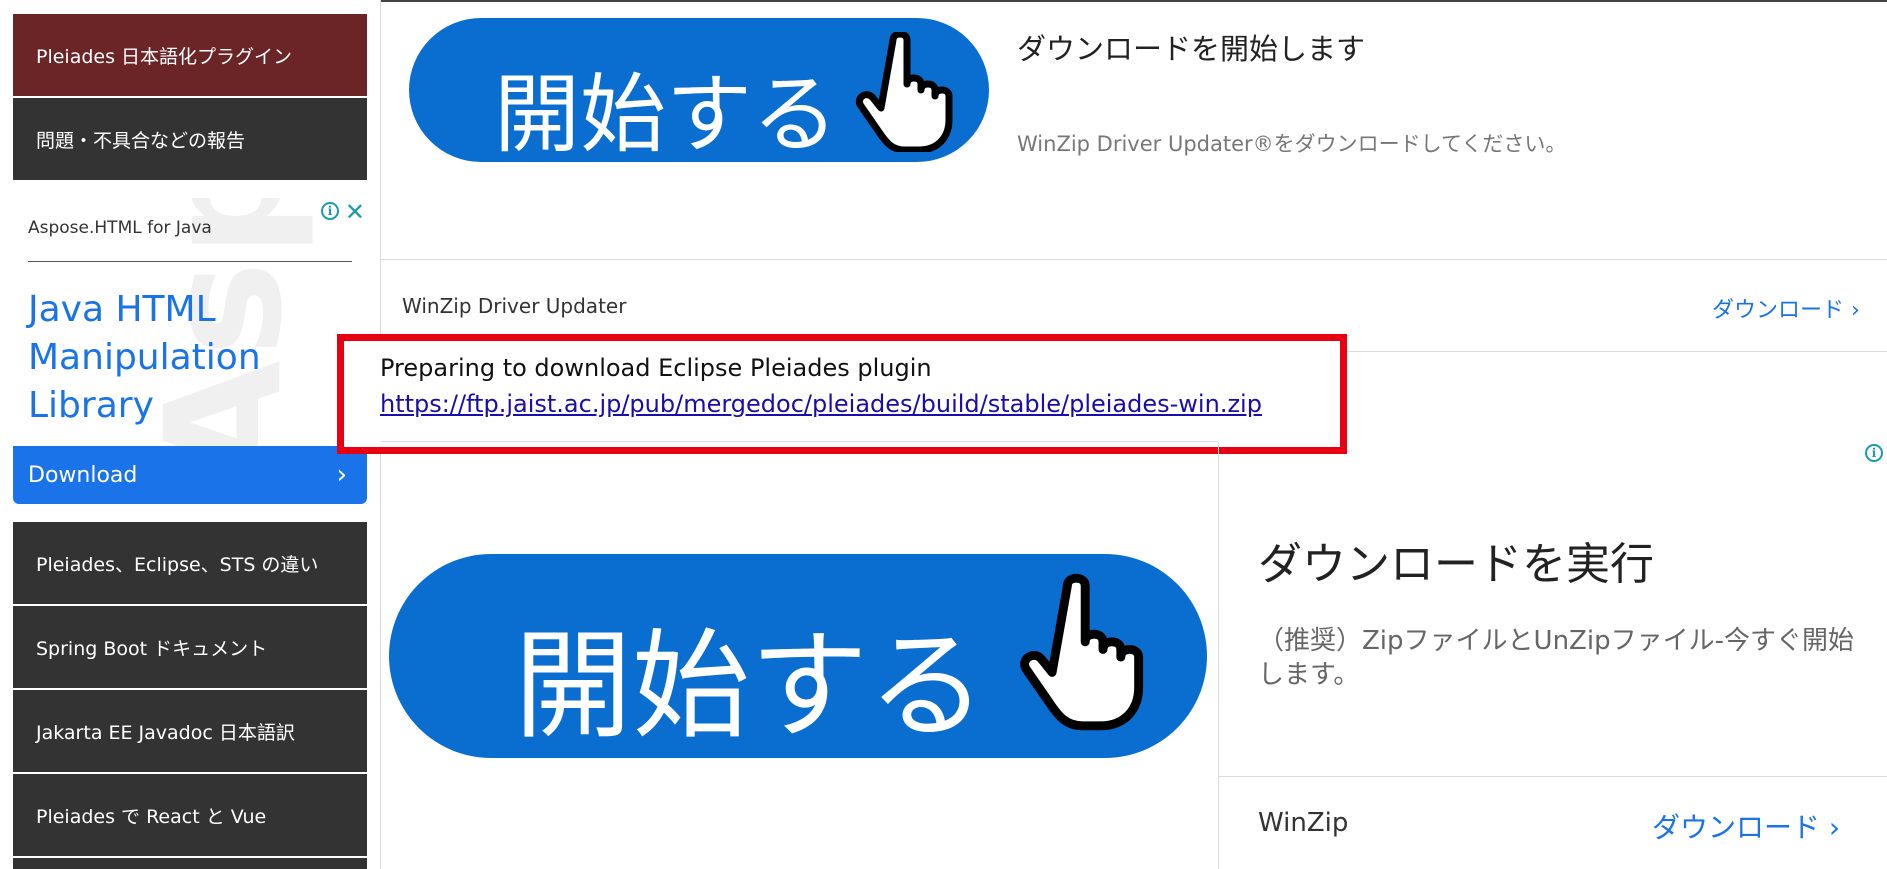 This screenshot has height=869, width=1887. I want to click on ad-headline: Java HTML Manipulation Library, so click(188, 358).